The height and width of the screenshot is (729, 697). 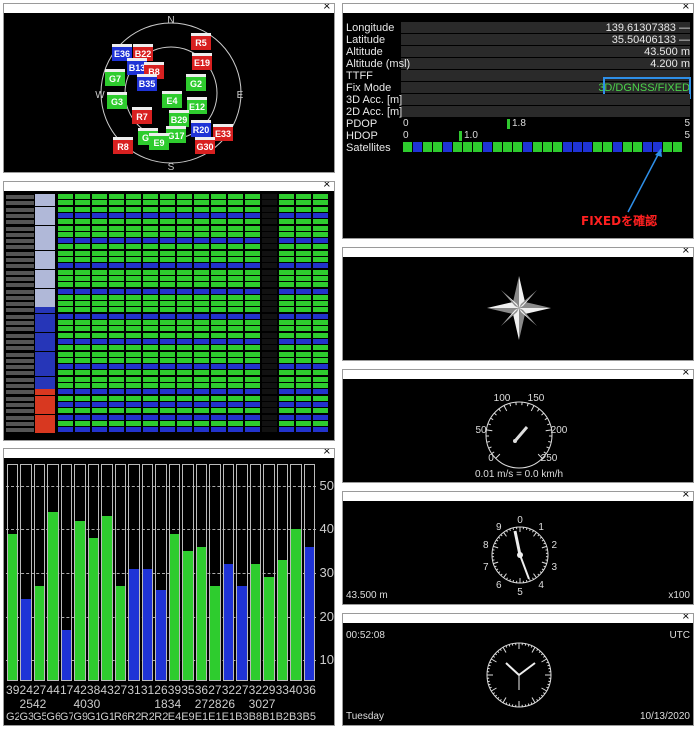 What do you see at coordinates (536, 398) in the screenshot?
I see `speed-tick-150: 150` at bounding box center [536, 398].